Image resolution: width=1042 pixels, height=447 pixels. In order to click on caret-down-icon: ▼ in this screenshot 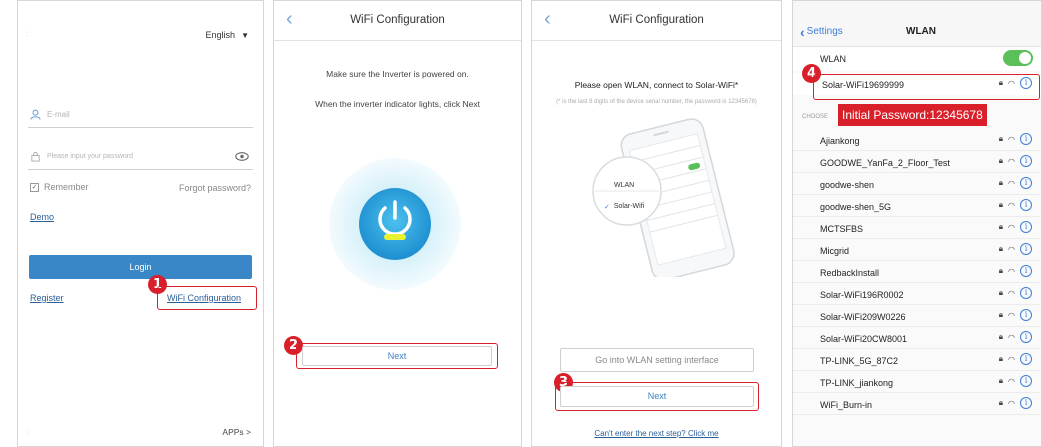, I will do `click(245, 35)`.